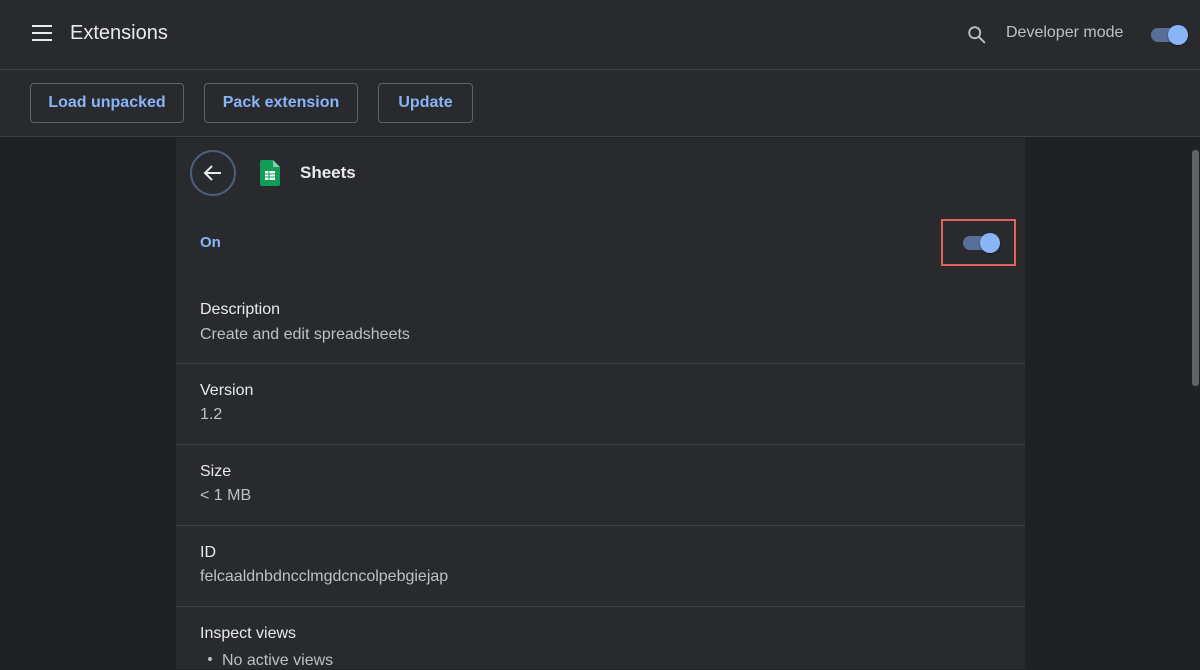 Image resolution: width=1200 pixels, height=670 pixels. I want to click on inspect-view-text: No active views, so click(278, 660).